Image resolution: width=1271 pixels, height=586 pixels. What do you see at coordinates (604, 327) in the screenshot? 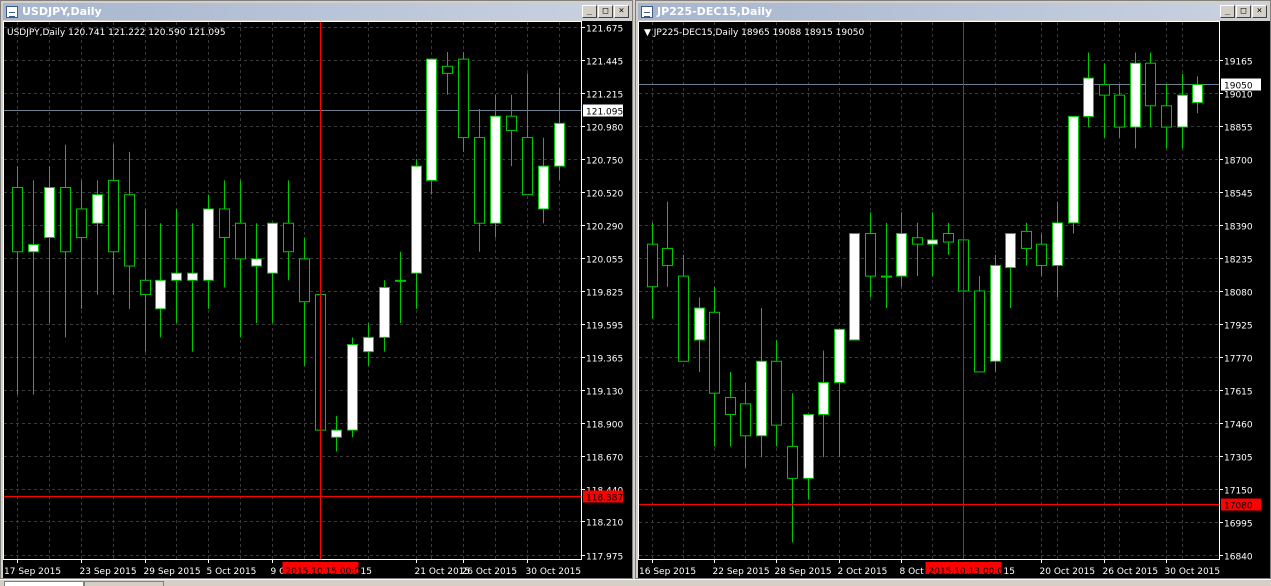
I see `price-tick-label: 119.595` at bounding box center [604, 327].